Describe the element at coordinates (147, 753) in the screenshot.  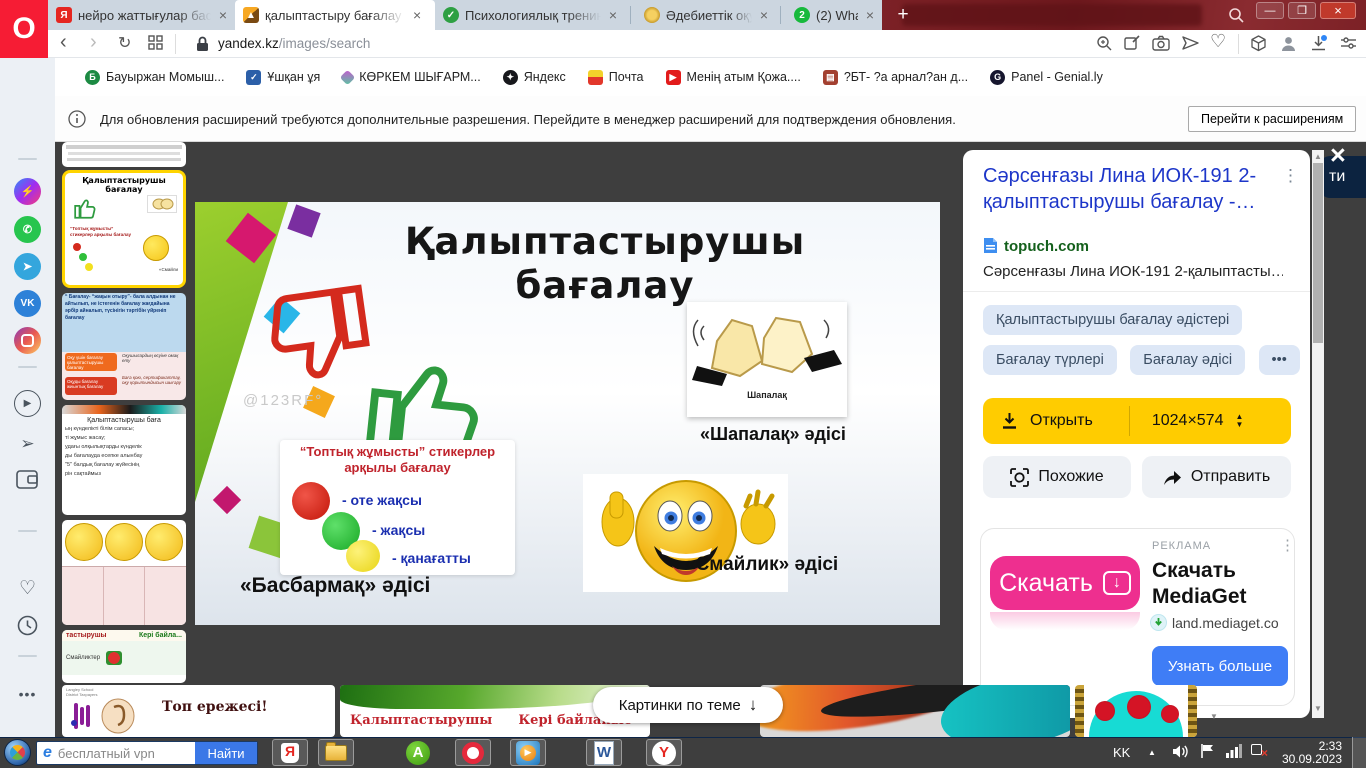
I see `taskbar-search-box: e бесплатный vpn Найти` at that location.